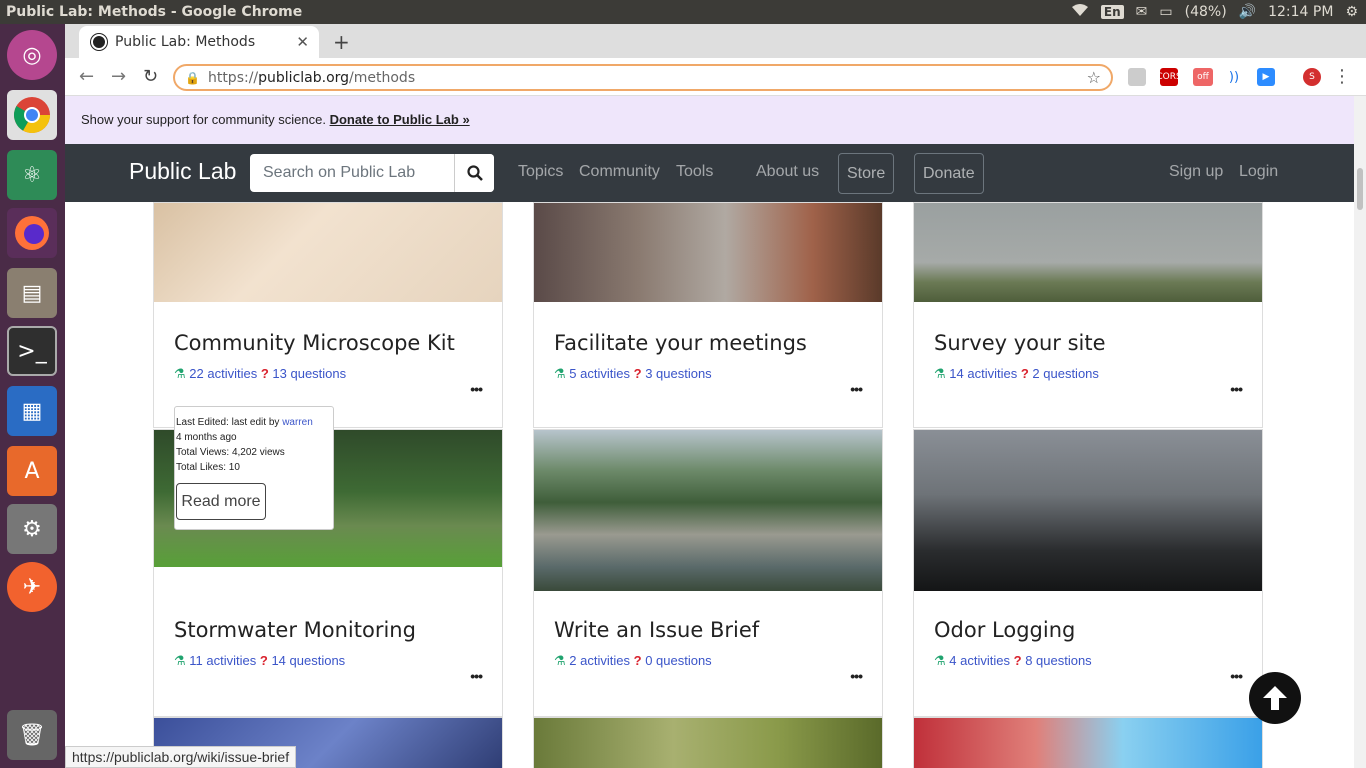 Image resolution: width=1366 pixels, height=768 pixels. I want to click on scrollbar-thumb, so click(1360, 189).